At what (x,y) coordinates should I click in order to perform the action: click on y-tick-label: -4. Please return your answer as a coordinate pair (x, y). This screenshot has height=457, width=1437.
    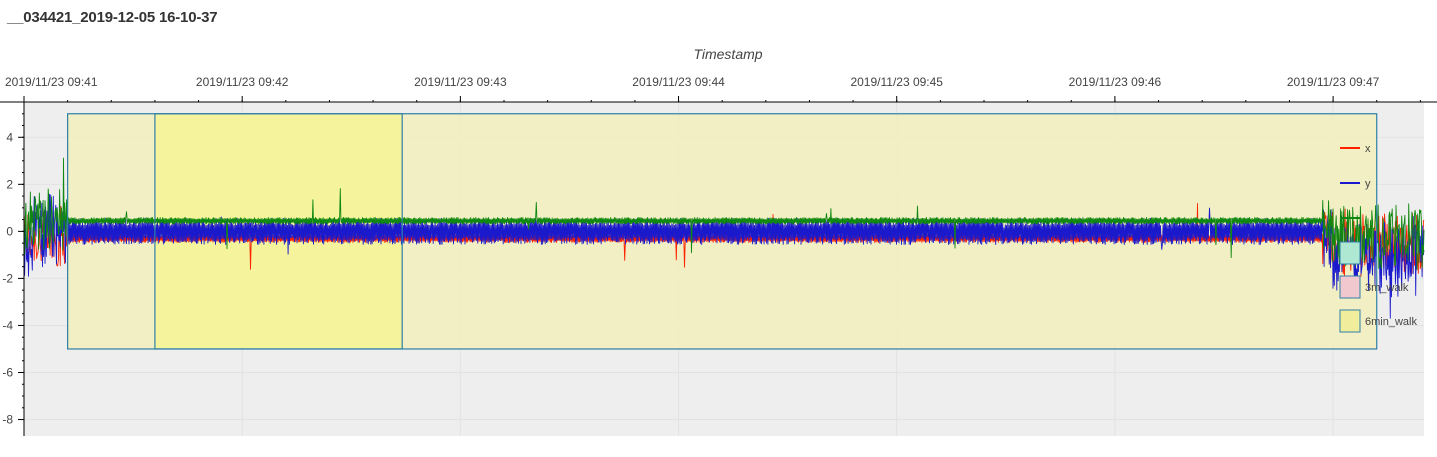
    Looking at the image, I should click on (7, 325).